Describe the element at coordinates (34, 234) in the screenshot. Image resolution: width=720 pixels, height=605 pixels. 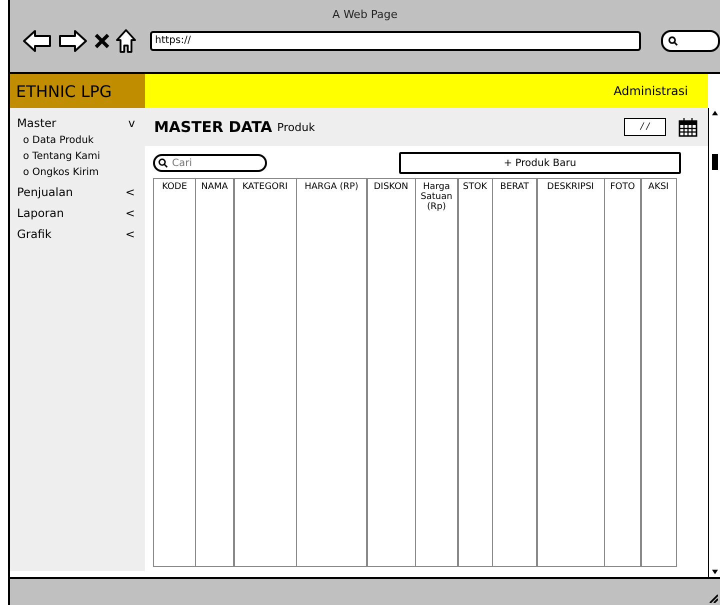
I see `menu-item: Grafik` at that location.